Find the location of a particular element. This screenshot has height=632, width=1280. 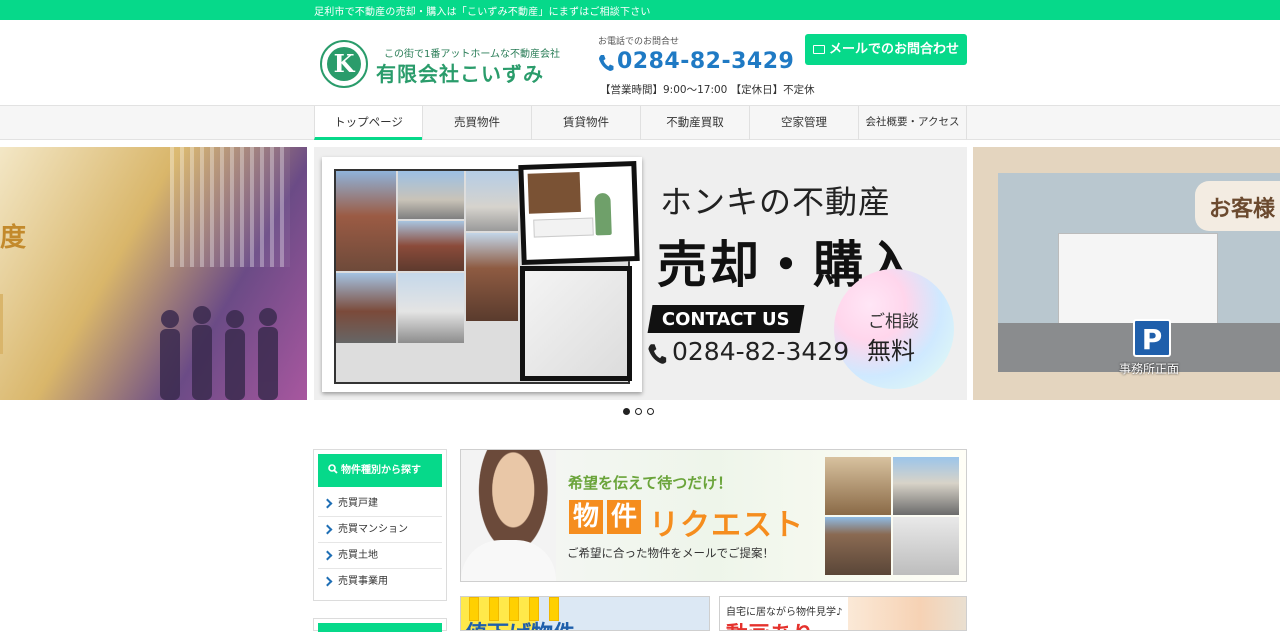

interior-thumb is located at coordinates (858, 486).